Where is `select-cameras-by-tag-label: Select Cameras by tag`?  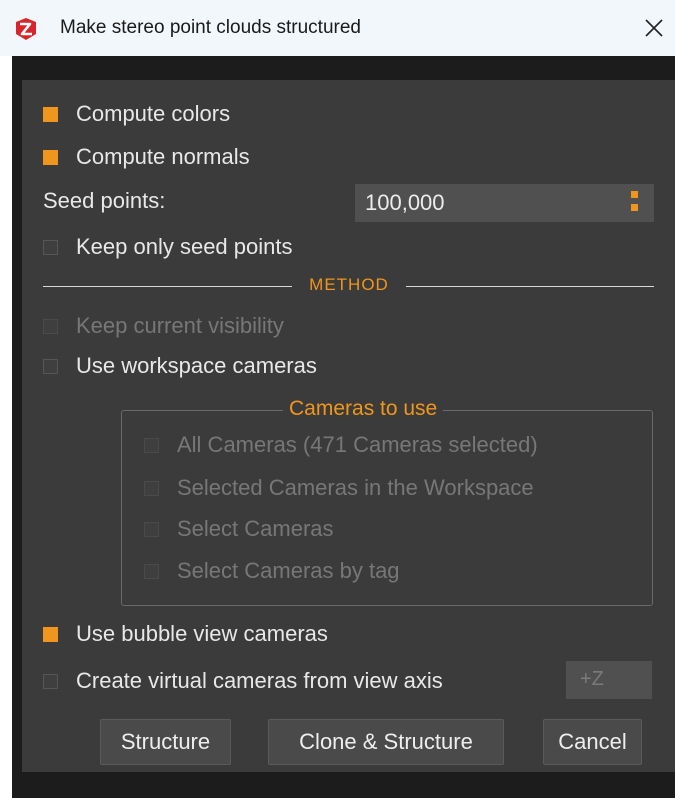
select-cameras-by-tag-label: Select Cameras by tag is located at coordinates (288, 570).